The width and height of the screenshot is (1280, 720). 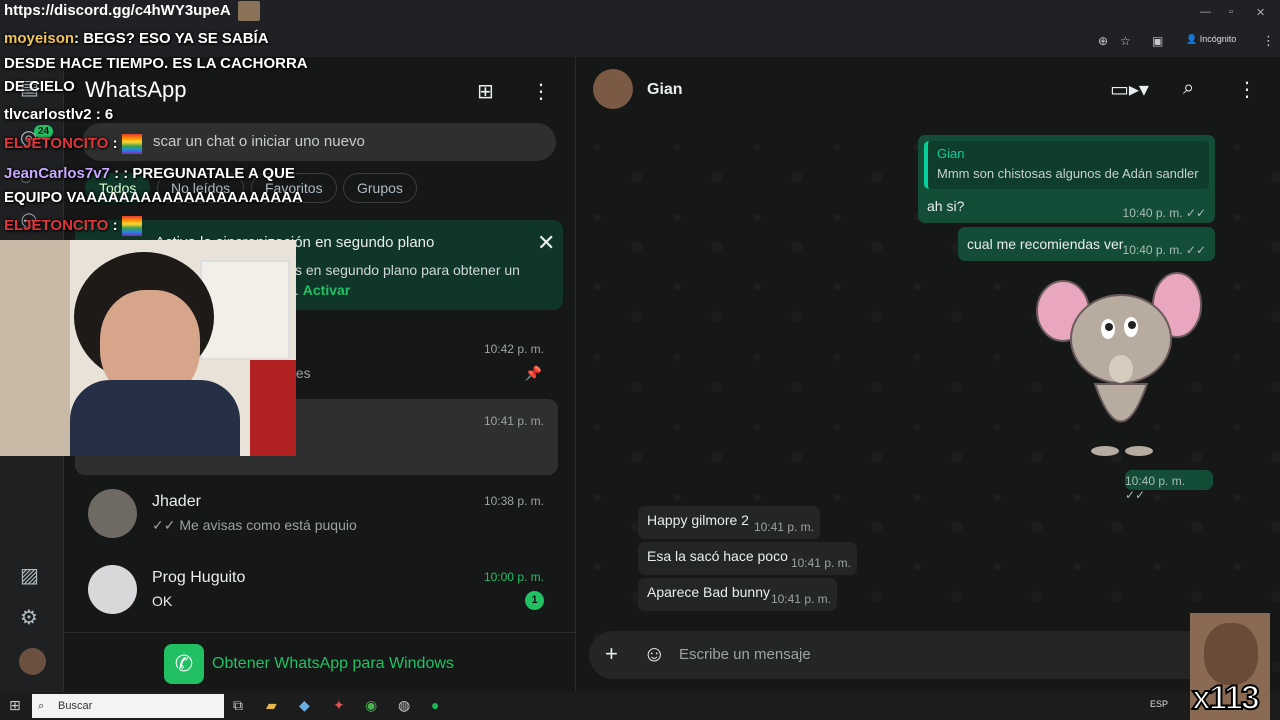 I want to click on language-indicator: ESP, so click(x=1159, y=704).